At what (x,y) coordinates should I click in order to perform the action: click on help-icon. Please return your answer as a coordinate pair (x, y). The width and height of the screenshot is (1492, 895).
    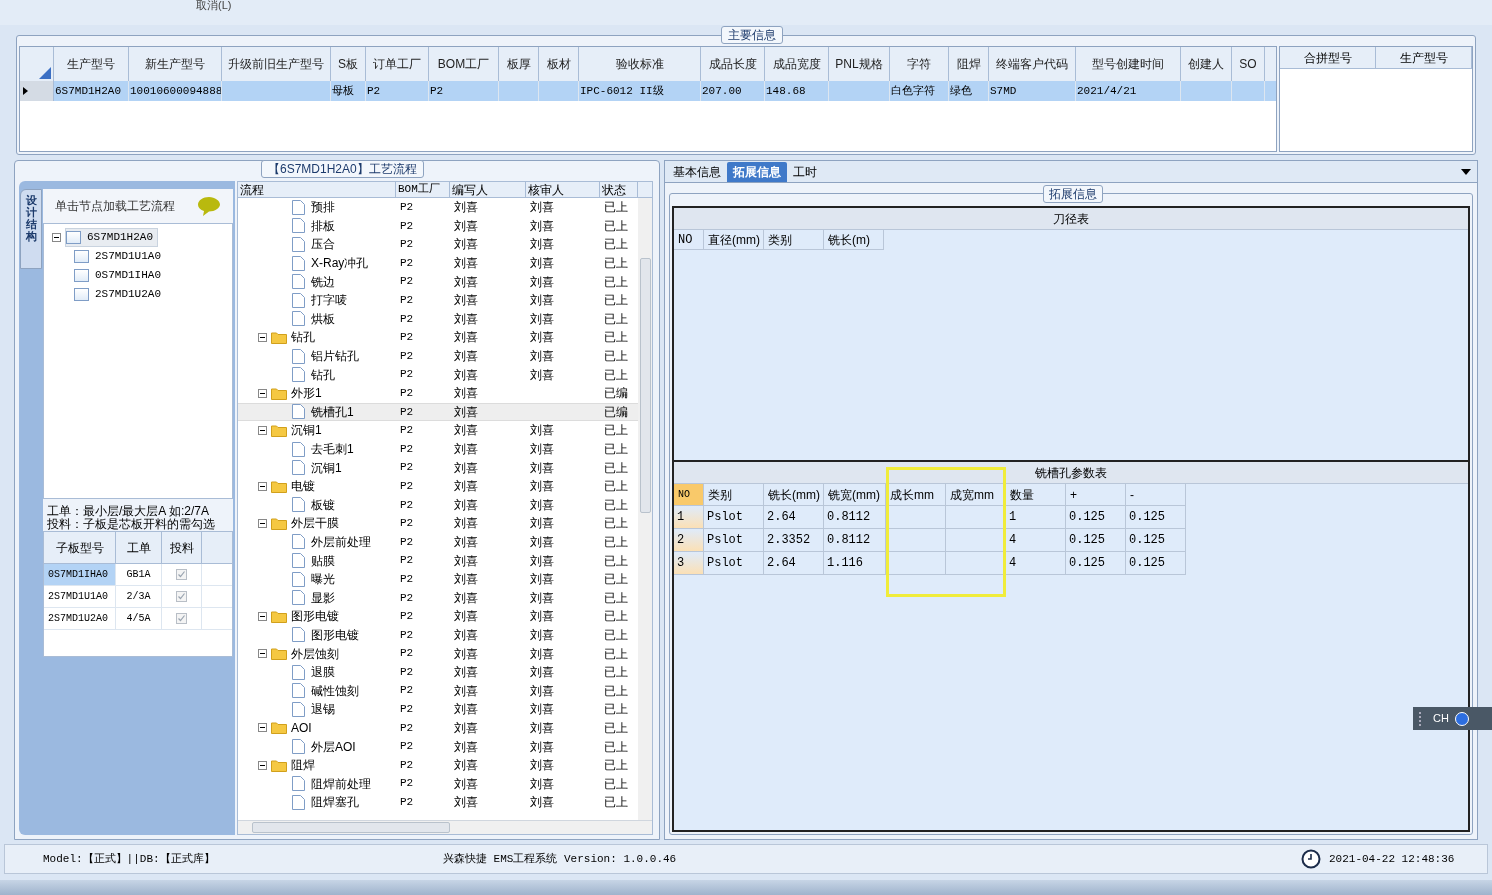
    Looking at the image, I should click on (1461, 718).